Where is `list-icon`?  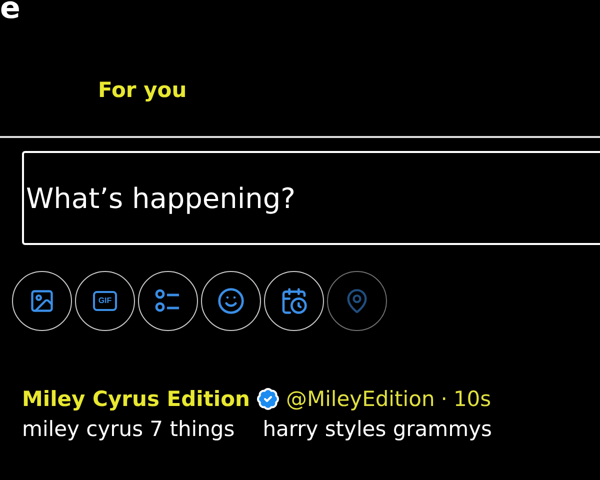 list-icon is located at coordinates (168, 301).